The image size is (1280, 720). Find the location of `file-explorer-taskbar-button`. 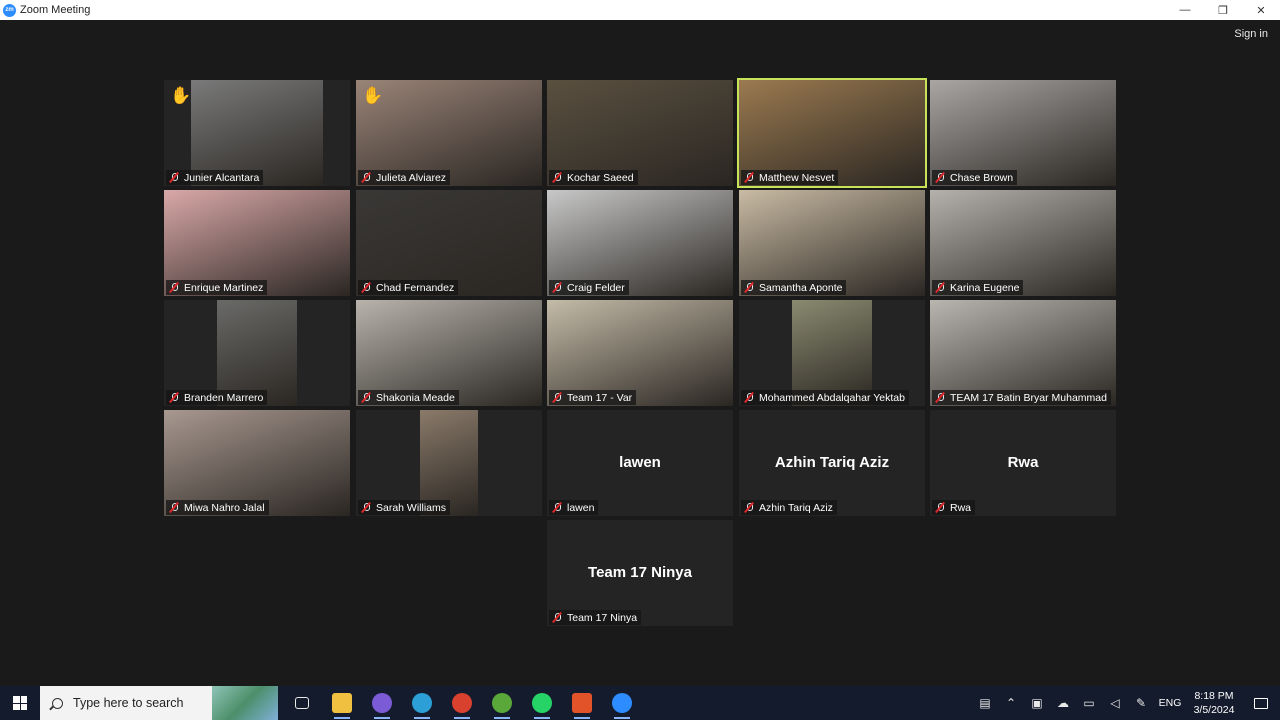

file-explorer-taskbar-button is located at coordinates (342, 703).